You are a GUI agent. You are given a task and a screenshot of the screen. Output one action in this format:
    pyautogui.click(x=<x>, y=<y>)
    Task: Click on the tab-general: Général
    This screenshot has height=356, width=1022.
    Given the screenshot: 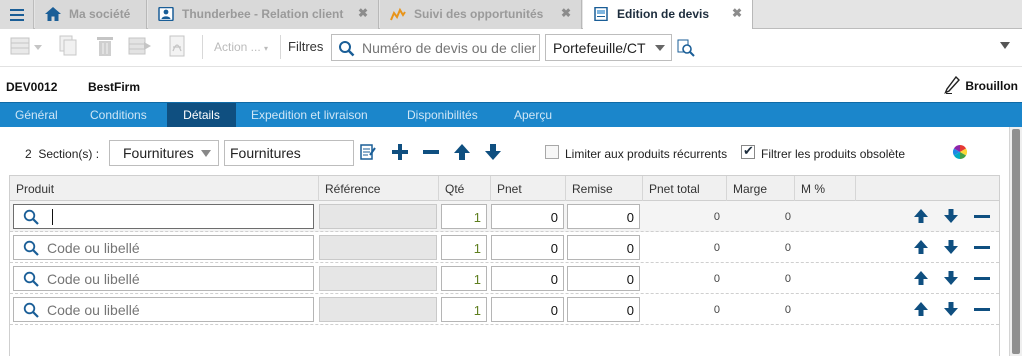 What is the action you would take?
    pyautogui.click(x=36, y=115)
    